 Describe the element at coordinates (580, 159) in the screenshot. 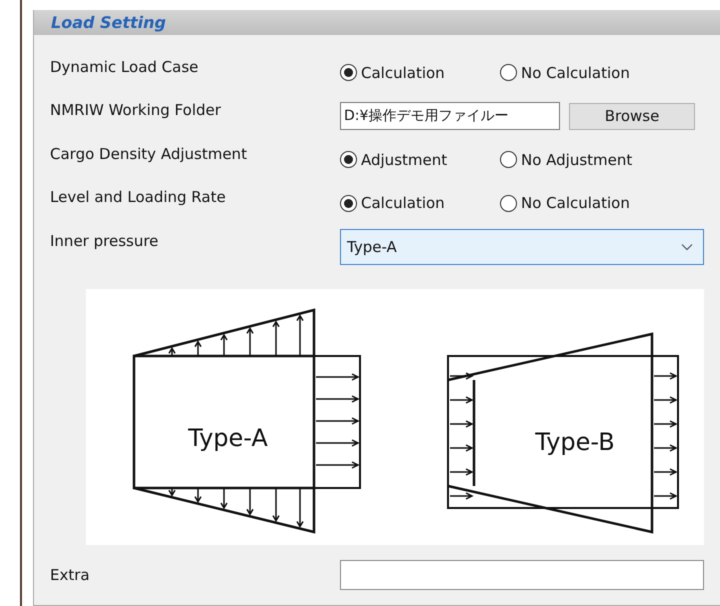

I see `radio-option: No Adjustment` at that location.